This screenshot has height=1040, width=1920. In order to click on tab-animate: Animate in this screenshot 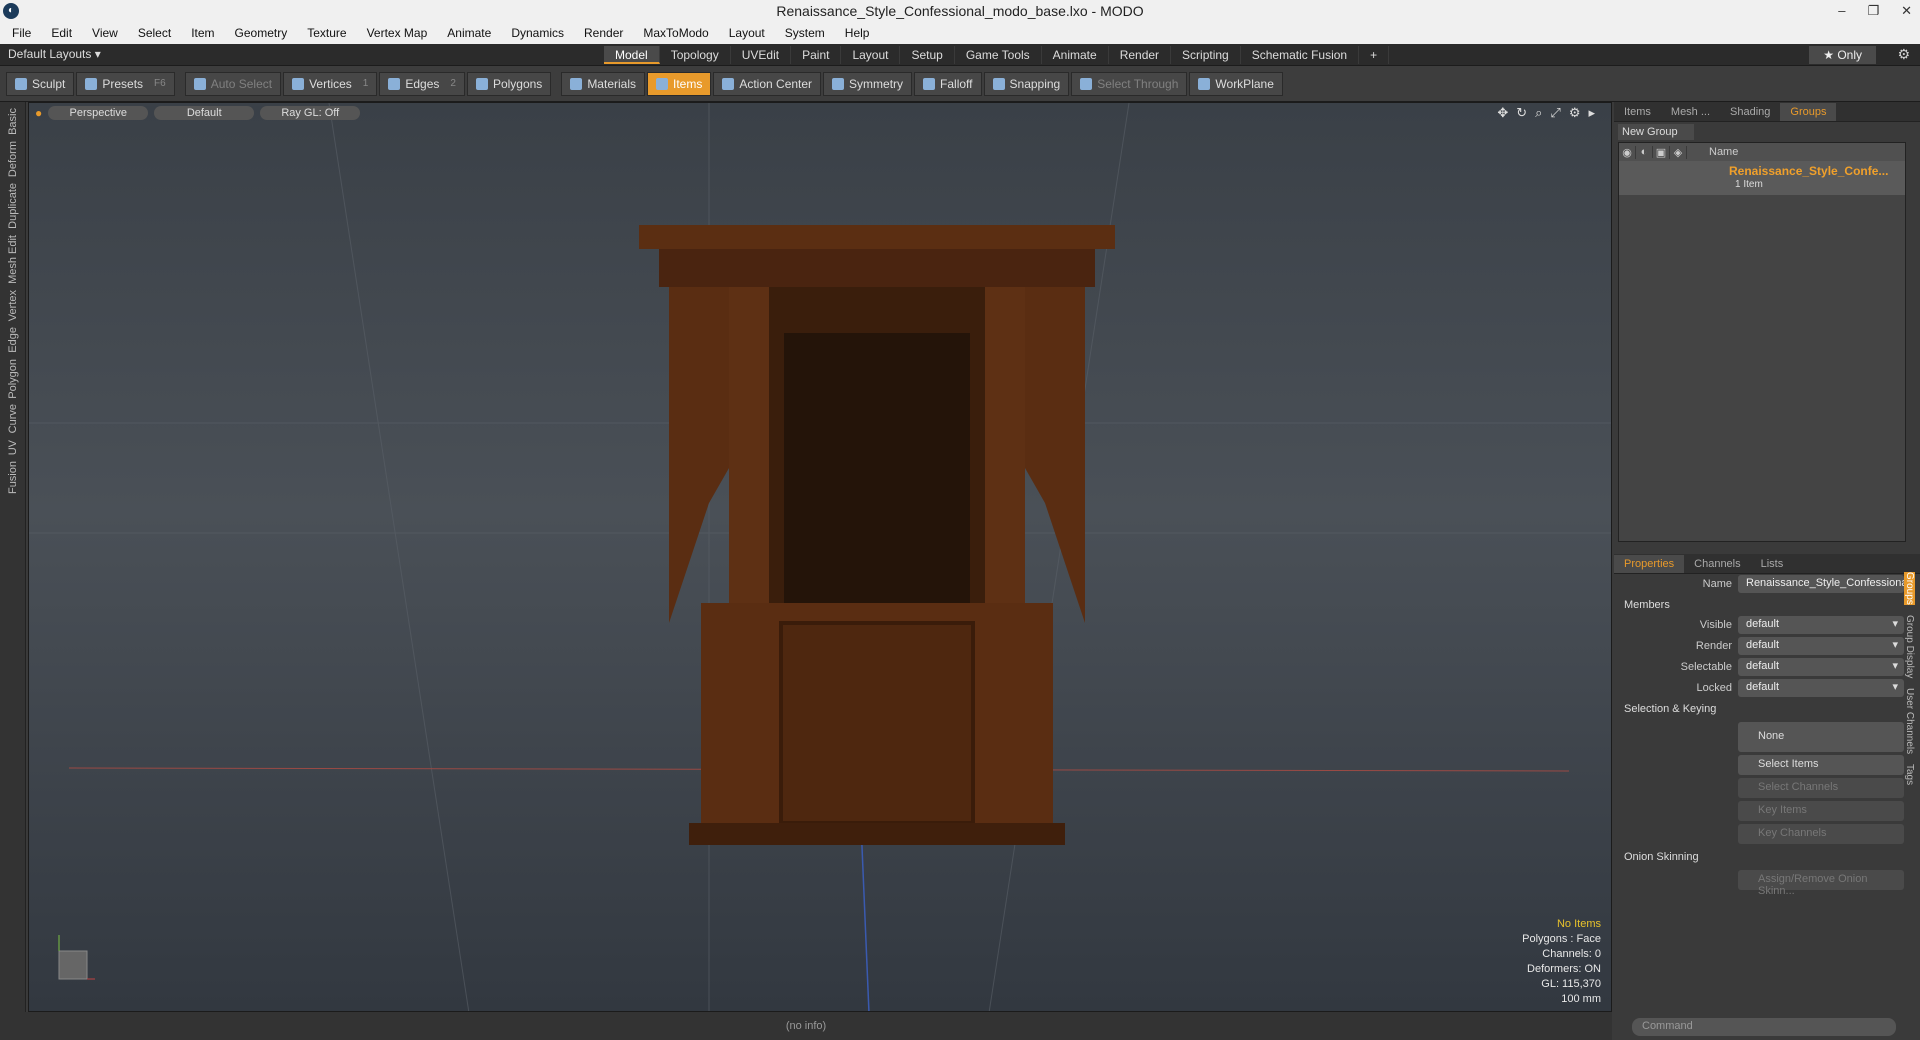, I will do `click(1075, 55)`.